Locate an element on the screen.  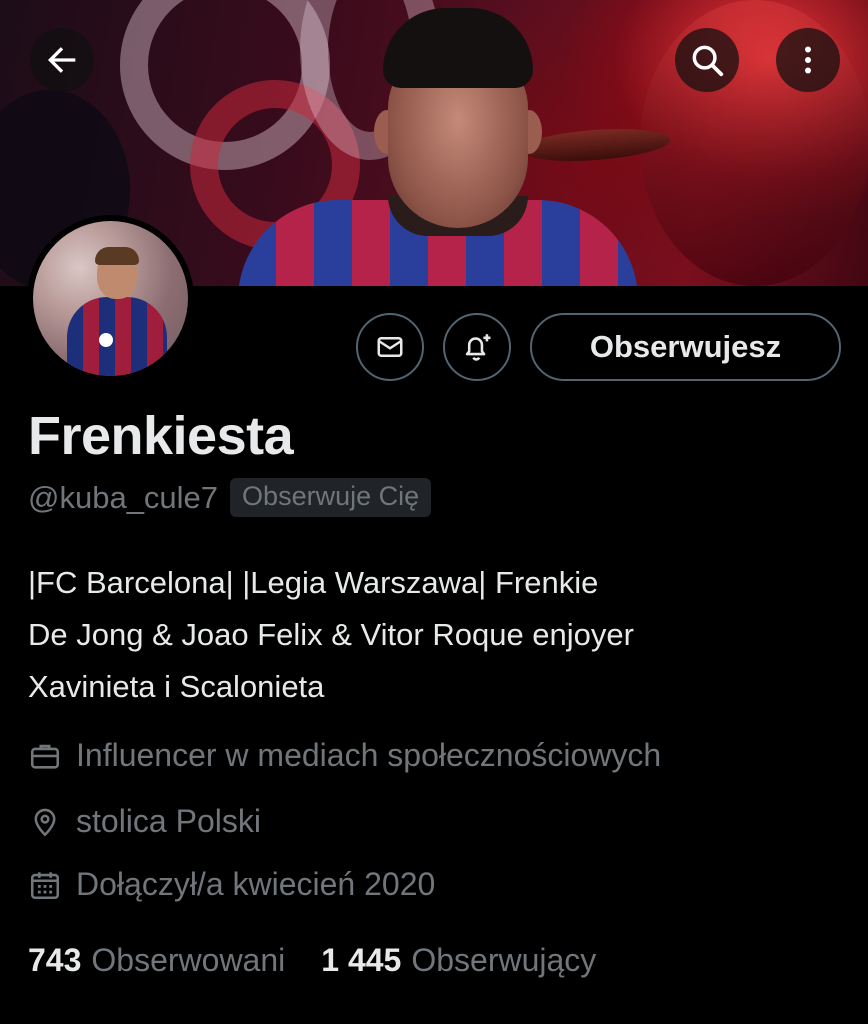
envelope-icon is located at coordinates (390, 347).